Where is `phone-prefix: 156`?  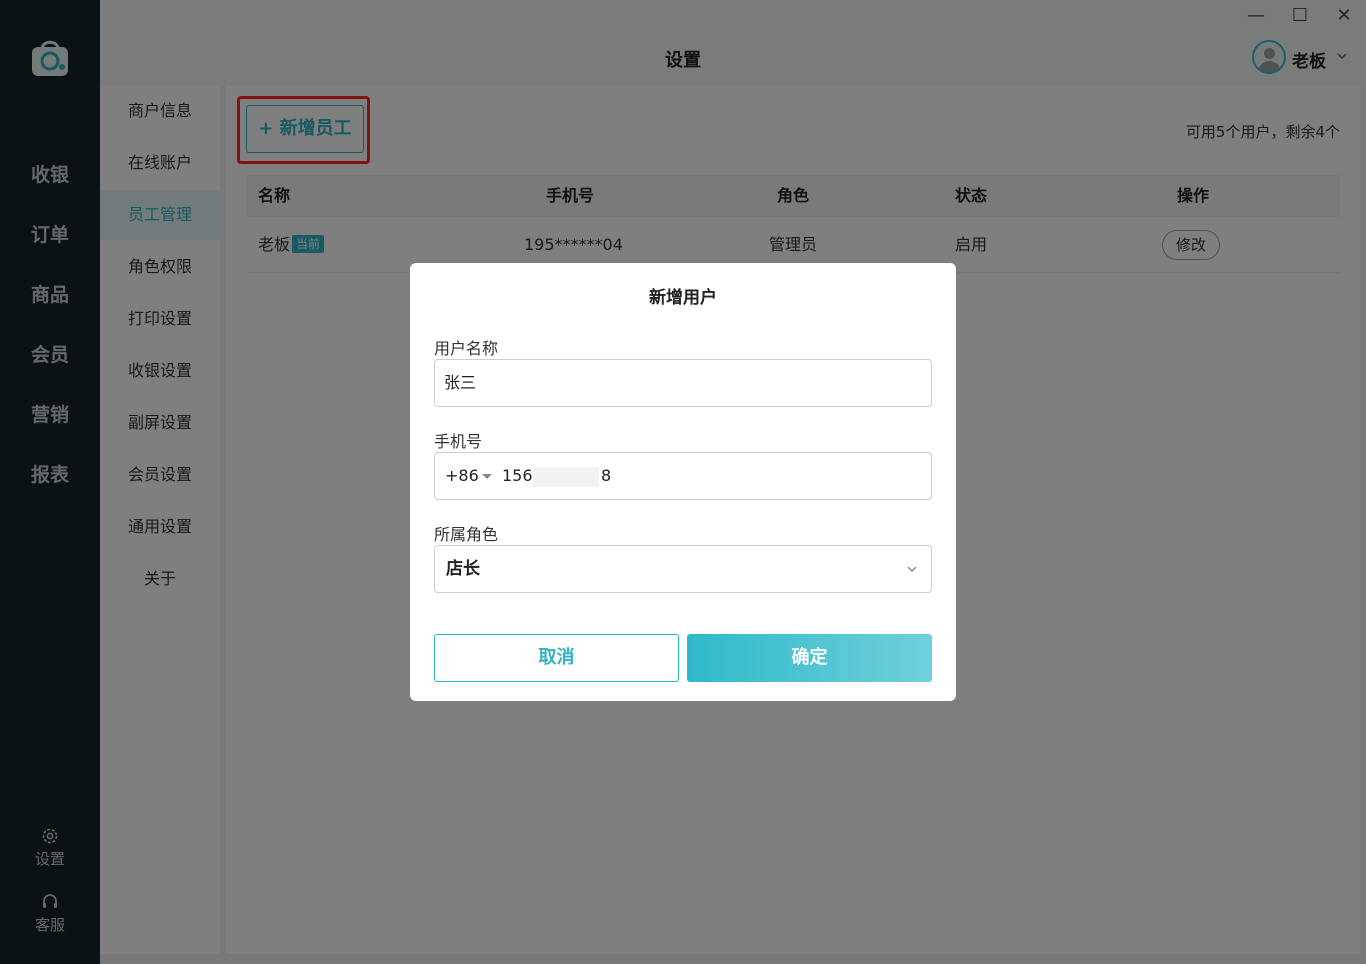
phone-prefix: 156 is located at coordinates (517, 475).